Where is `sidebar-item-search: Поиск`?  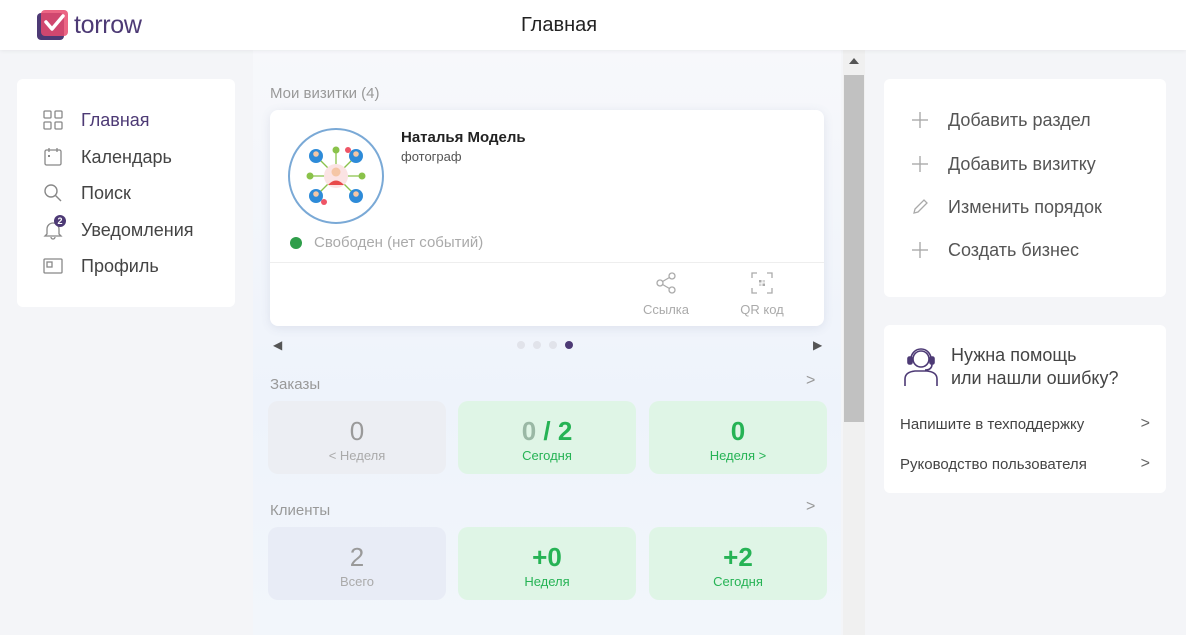
sidebar-item-search: Поиск is located at coordinates (87, 193).